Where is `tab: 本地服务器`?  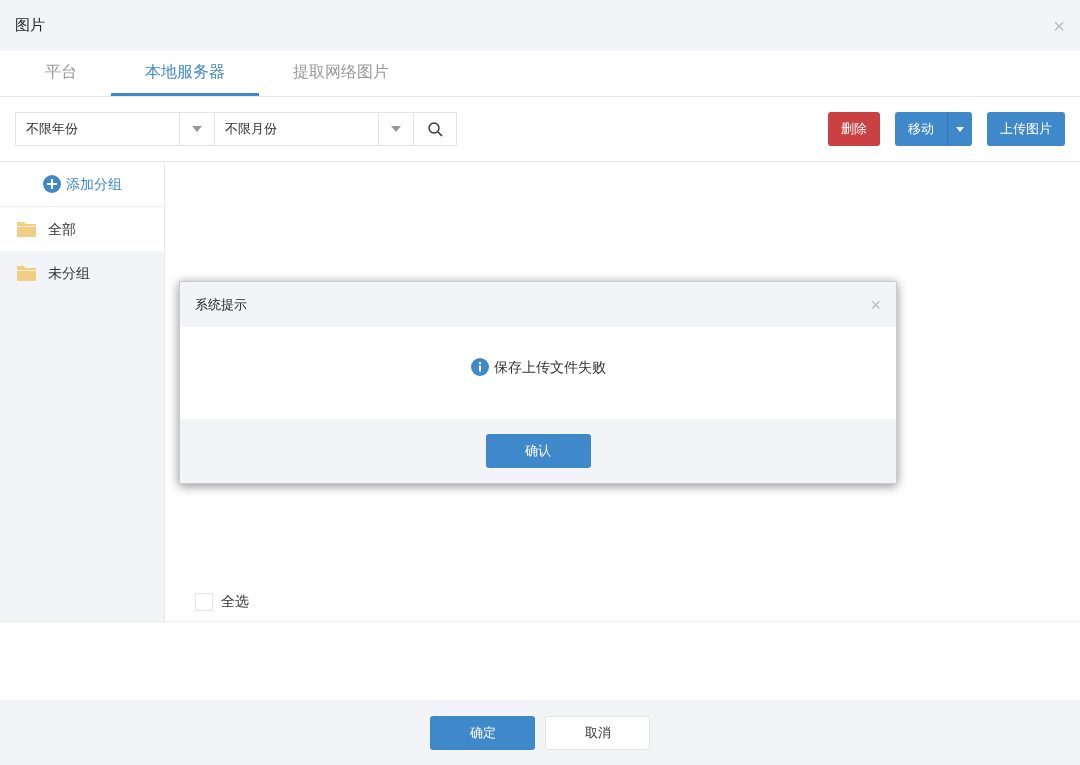 tab: 本地服务器 is located at coordinates (185, 73).